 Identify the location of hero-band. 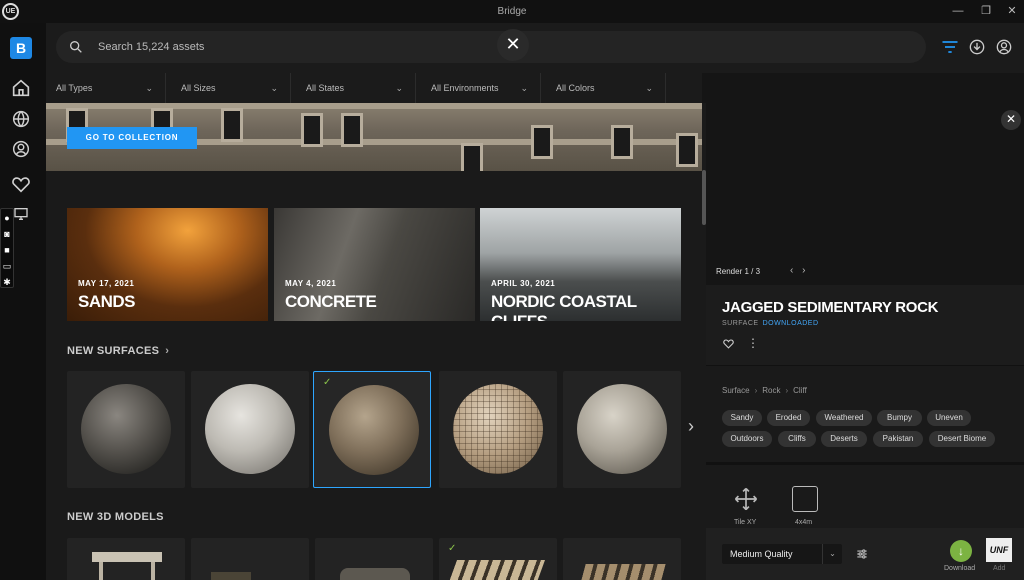
(374, 106).